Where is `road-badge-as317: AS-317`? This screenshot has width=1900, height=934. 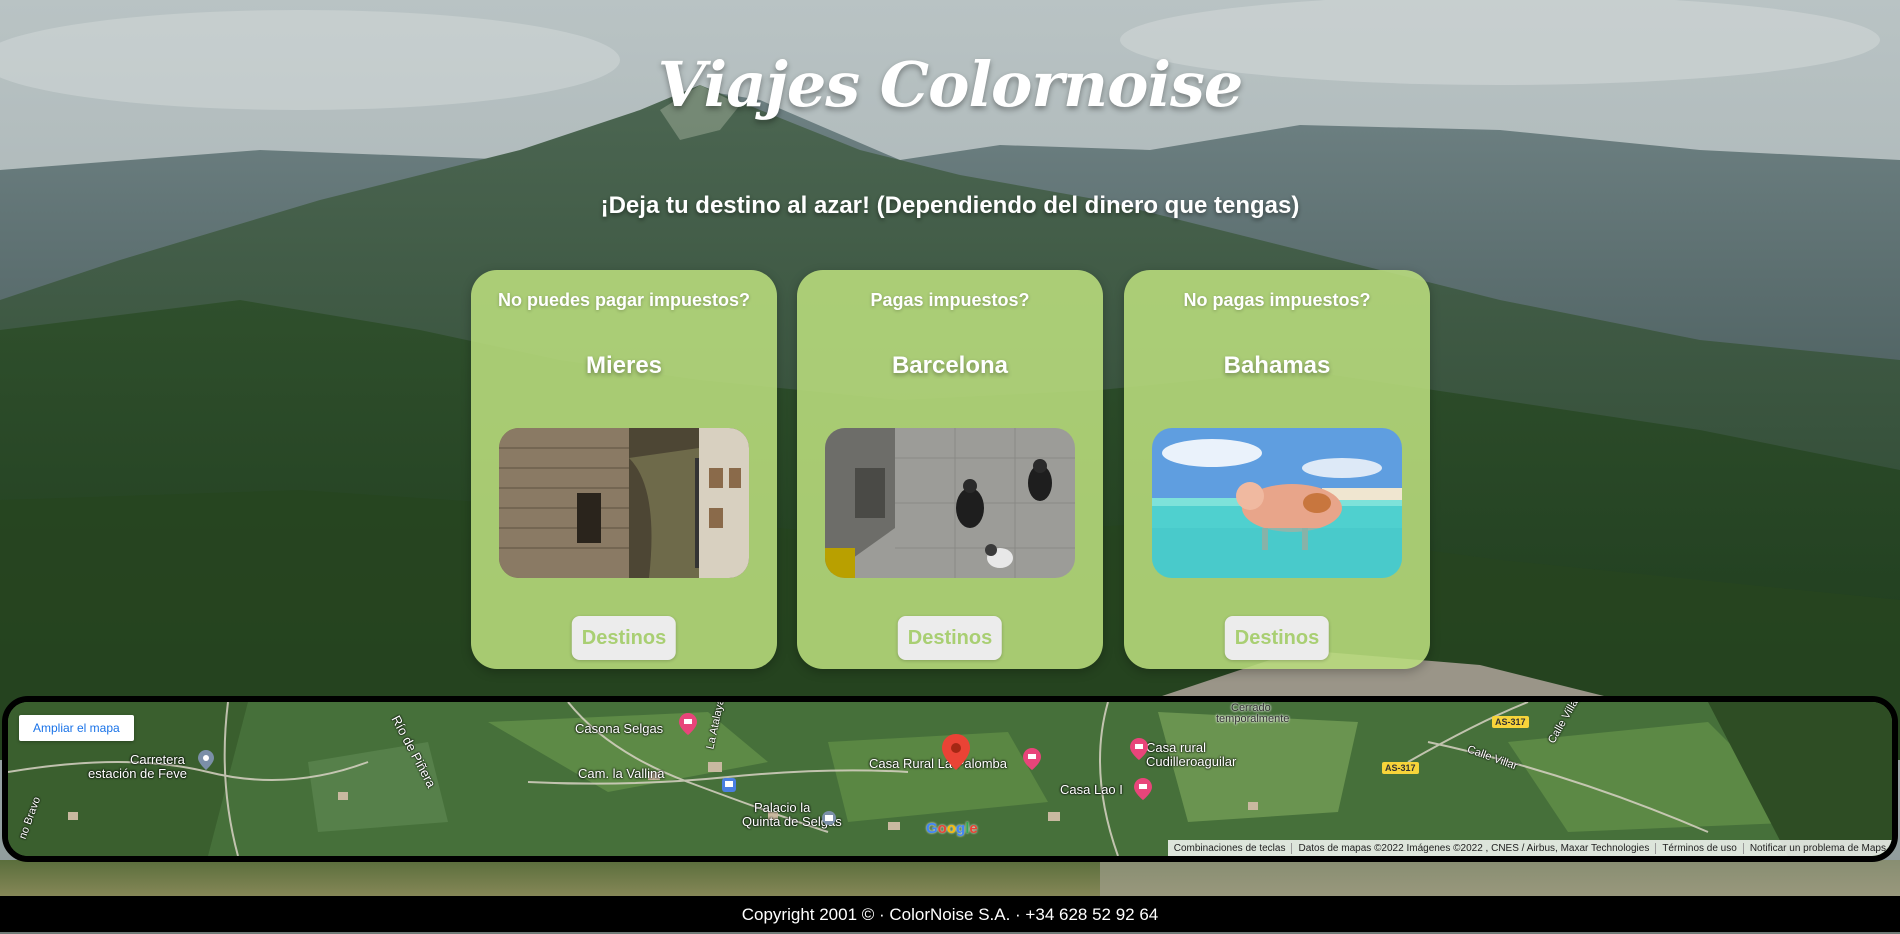 road-badge-as317: AS-317 is located at coordinates (1510, 722).